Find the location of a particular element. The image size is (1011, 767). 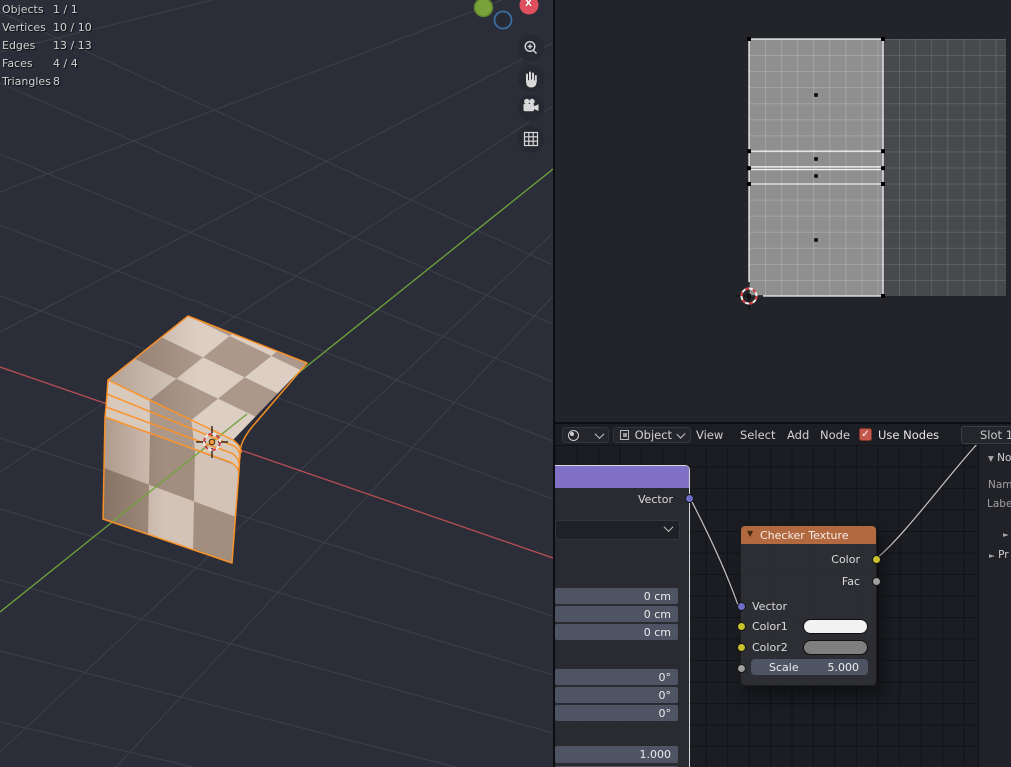

menu-view: View is located at coordinates (709, 435).